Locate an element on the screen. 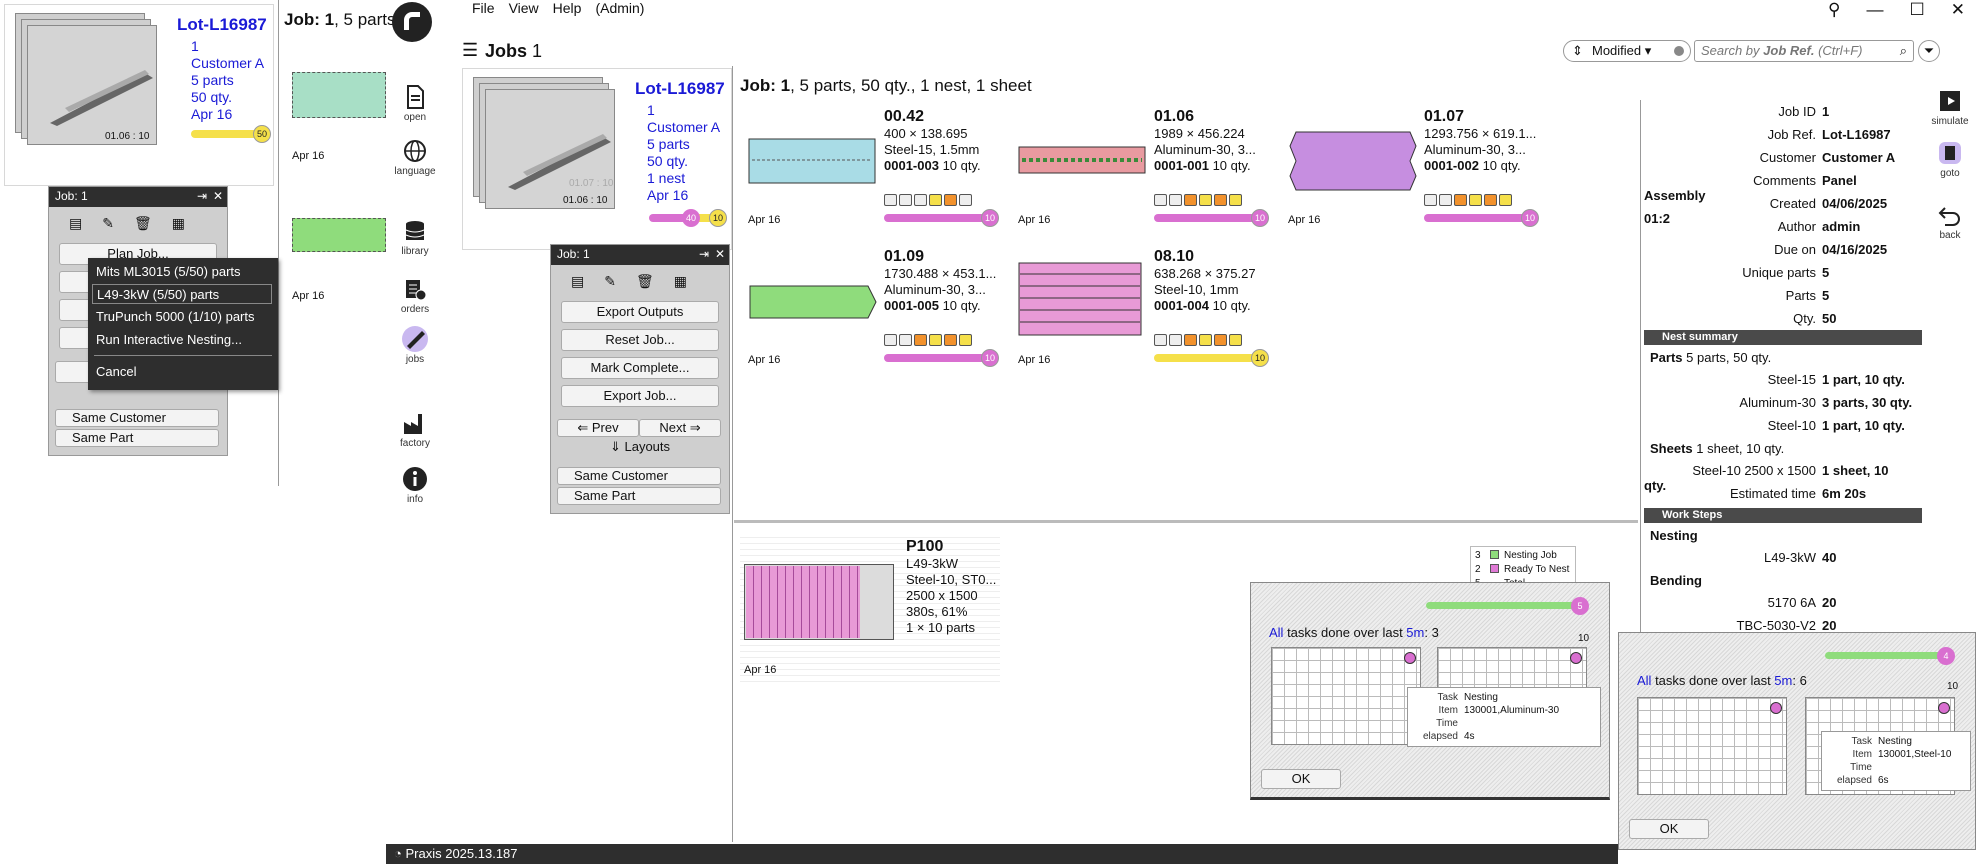 The width and height of the screenshot is (1986, 864). menu-view: View is located at coordinates (524, 8).